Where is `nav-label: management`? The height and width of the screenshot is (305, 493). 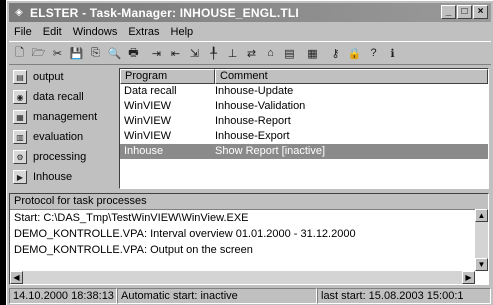
nav-label: management is located at coordinates (65, 117).